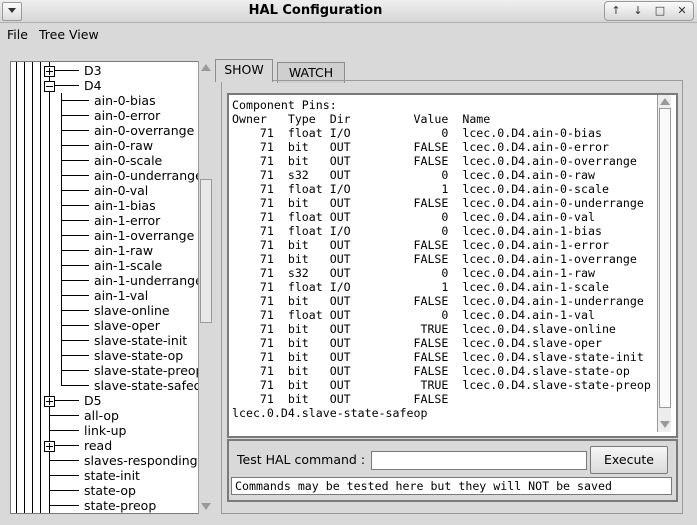 This screenshot has width=697, height=525. What do you see at coordinates (665, 258) in the screenshot?
I see `output-scroll-thumb` at bounding box center [665, 258].